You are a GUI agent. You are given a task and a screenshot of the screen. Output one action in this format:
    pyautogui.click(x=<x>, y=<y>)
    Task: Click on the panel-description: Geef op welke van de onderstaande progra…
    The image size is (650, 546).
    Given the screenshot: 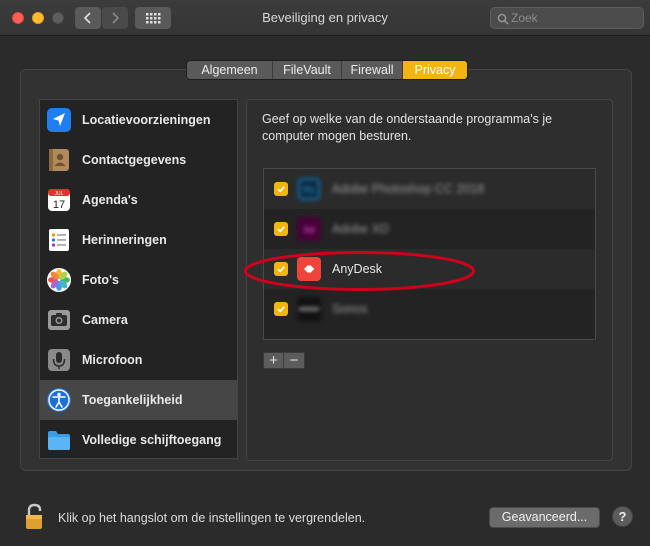 What is the action you would take?
    pyautogui.click(x=407, y=127)
    